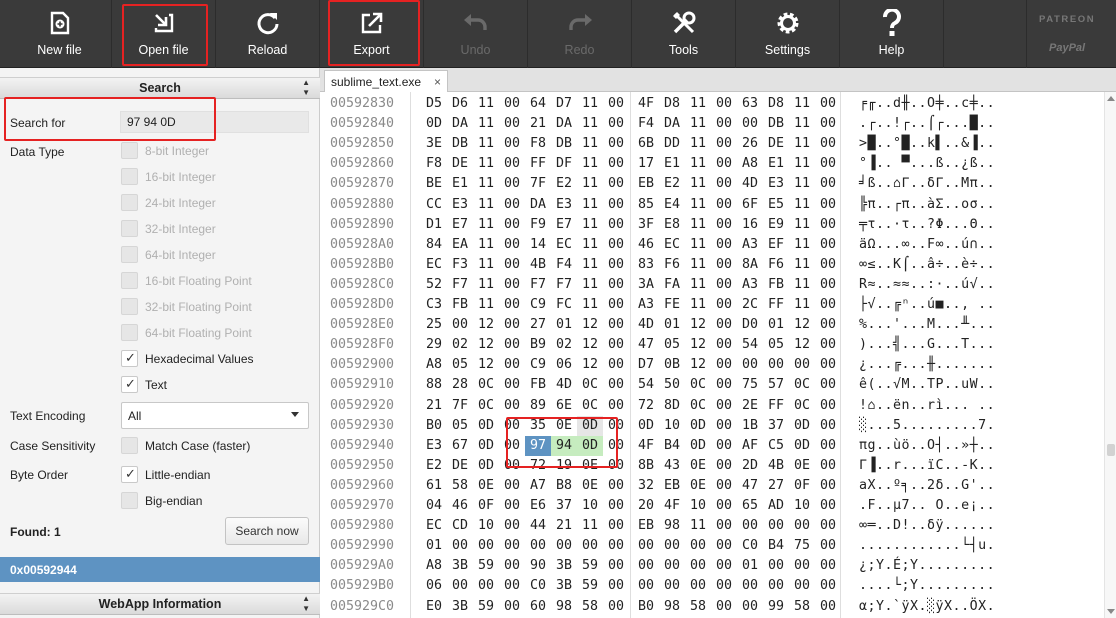  I want to click on hex-byte: FE, so click(672, 305).